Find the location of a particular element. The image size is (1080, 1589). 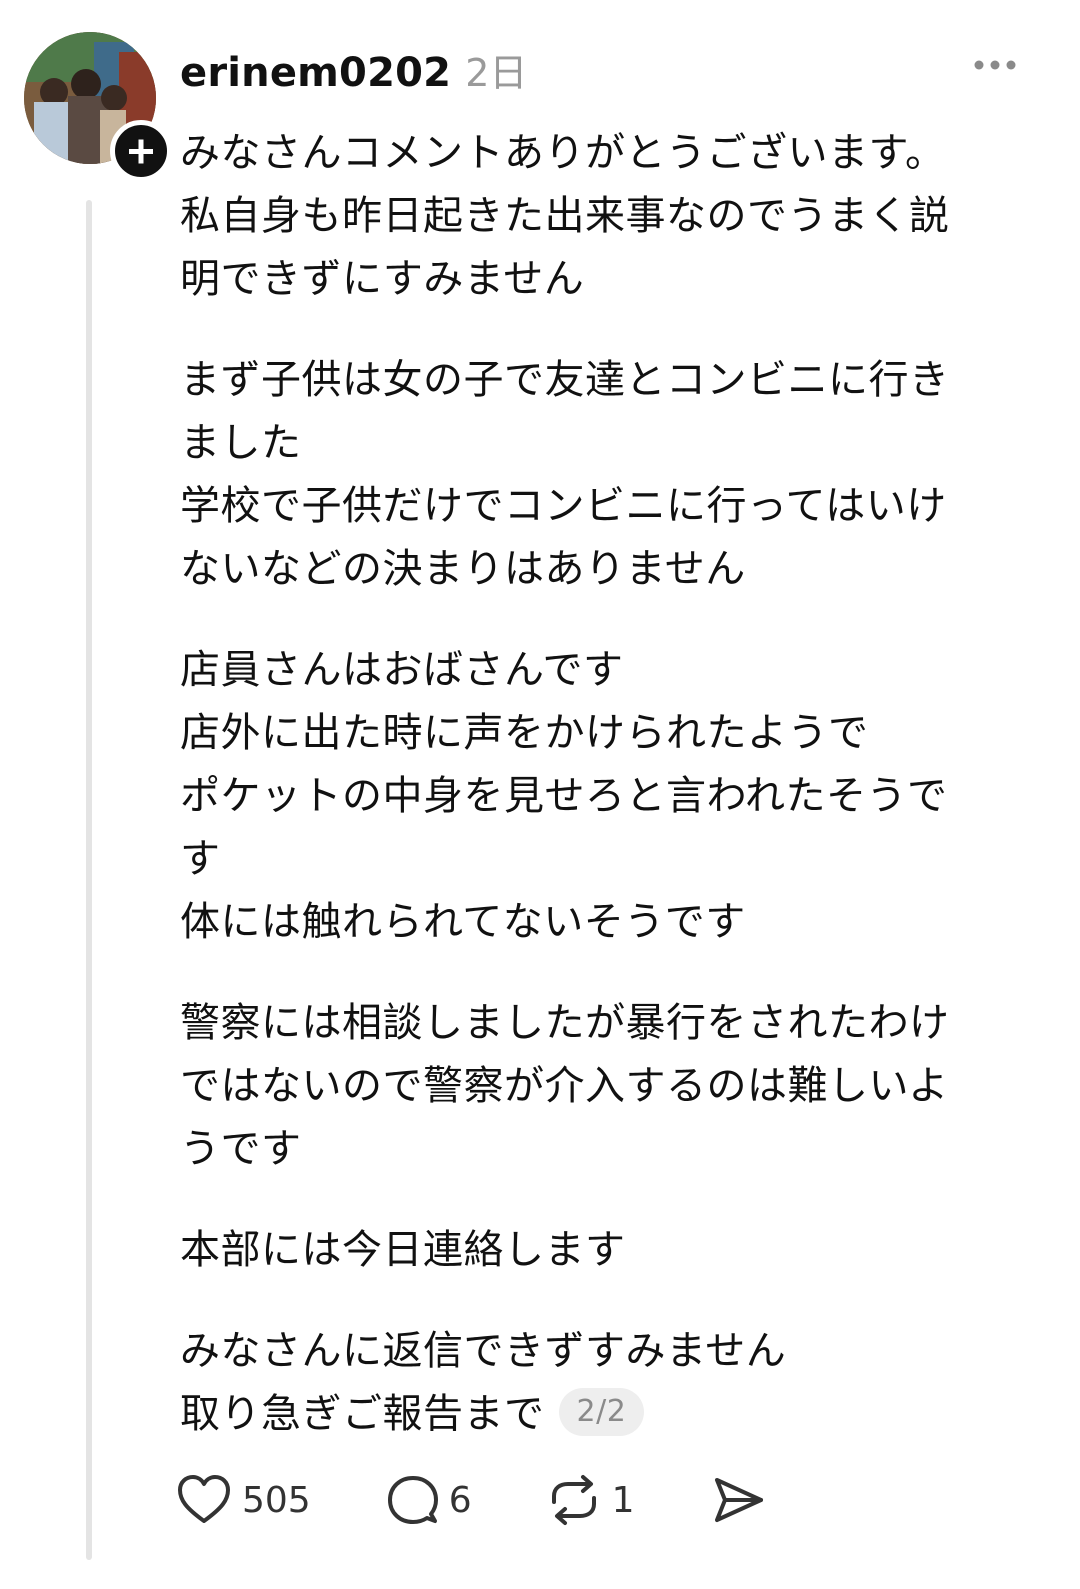

text-line: ポケットの中身を見せろと言われたそうで is located at coordinates (564, 796).